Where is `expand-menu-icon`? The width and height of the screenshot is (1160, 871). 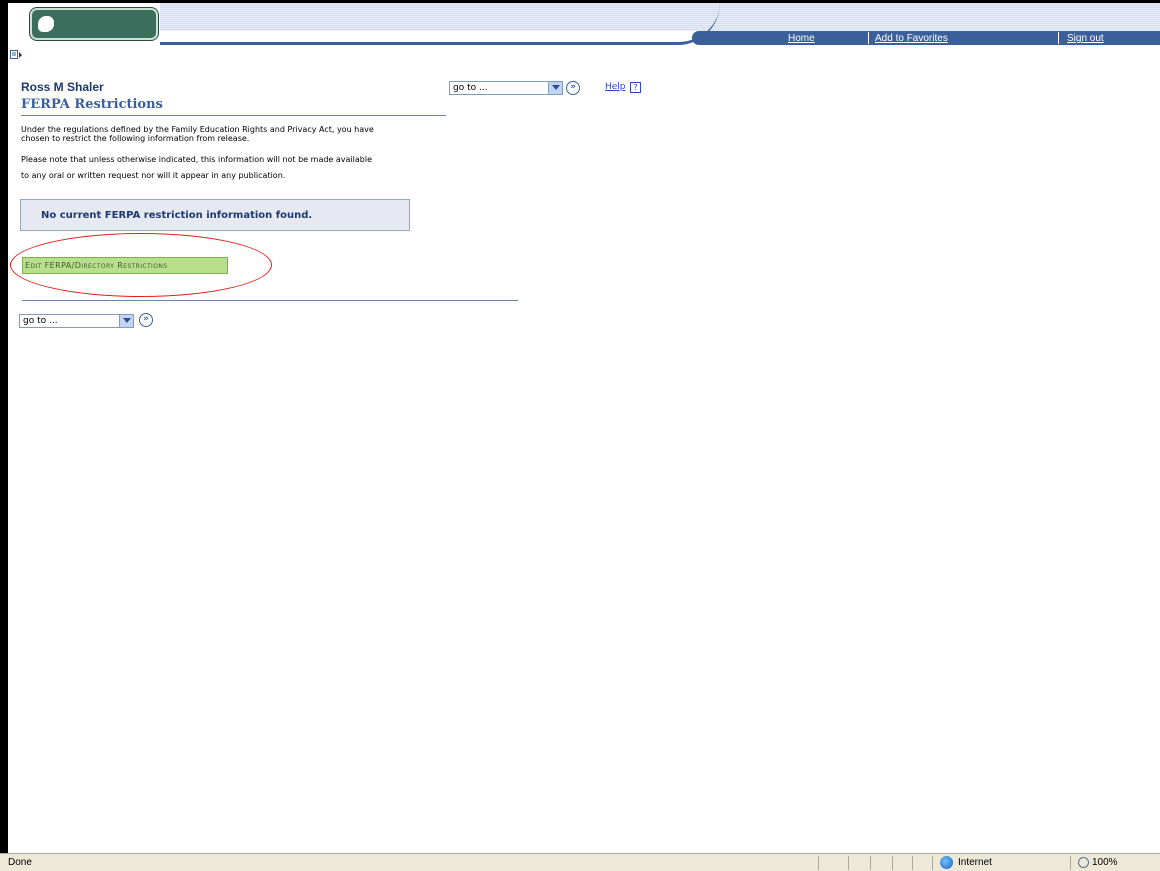
expand-menu-icon is located at coordinates (16, 55).